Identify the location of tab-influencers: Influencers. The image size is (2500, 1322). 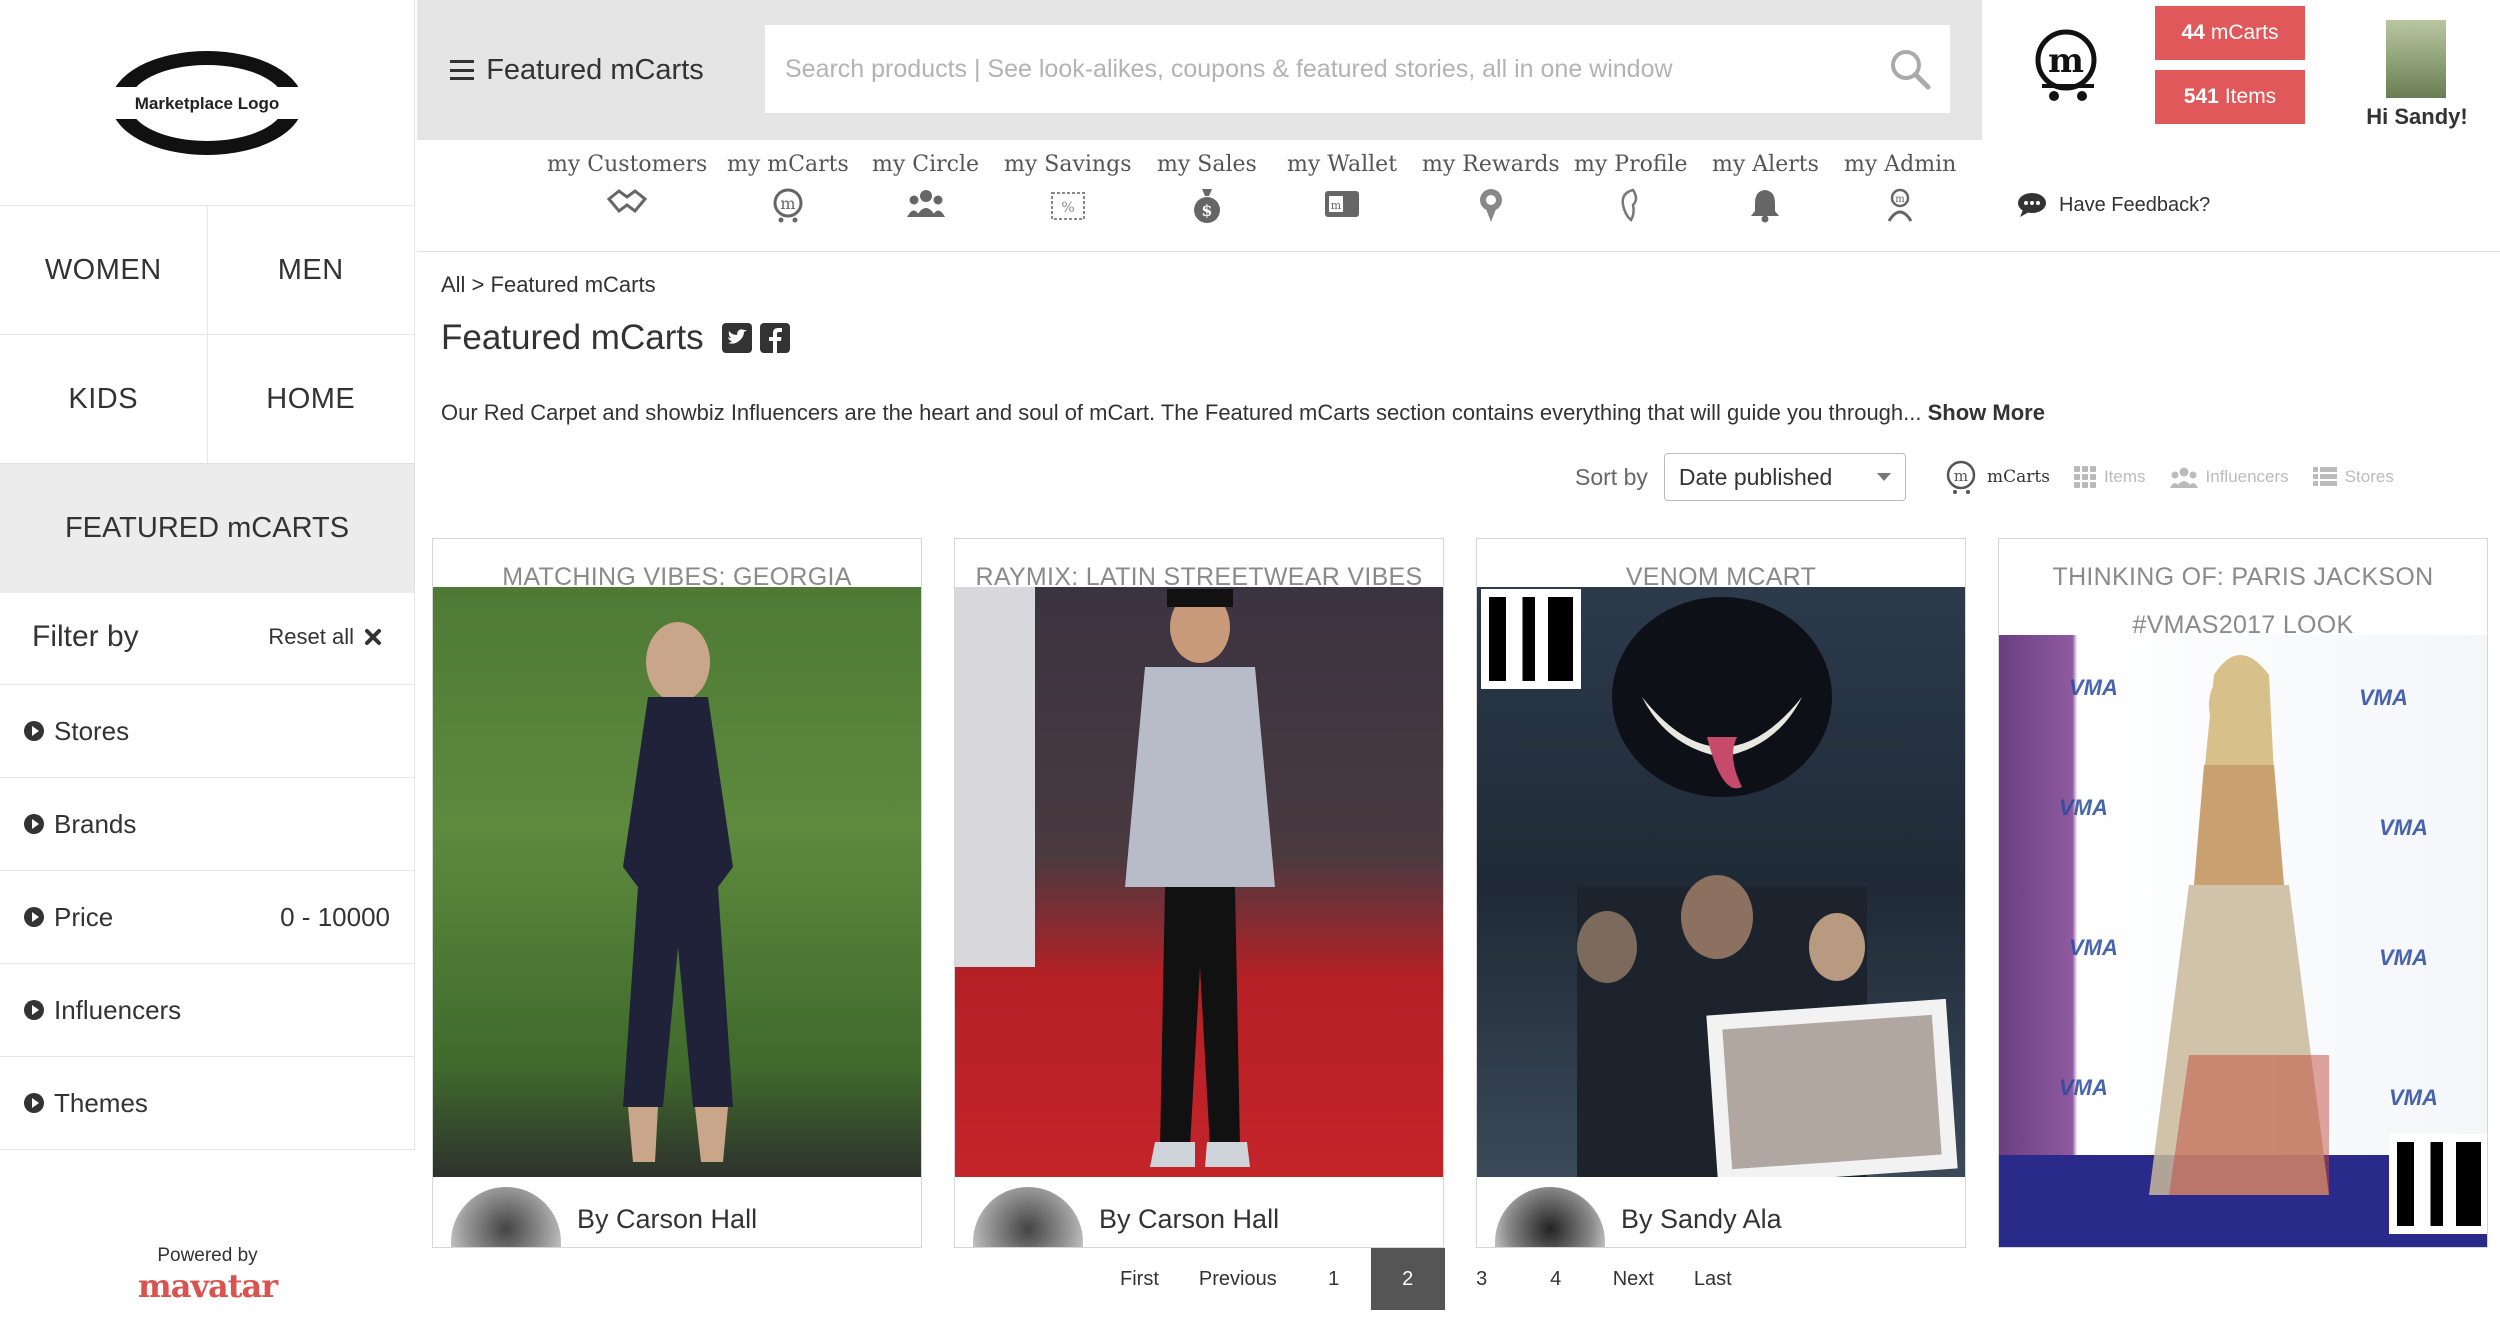
(2229, 477).